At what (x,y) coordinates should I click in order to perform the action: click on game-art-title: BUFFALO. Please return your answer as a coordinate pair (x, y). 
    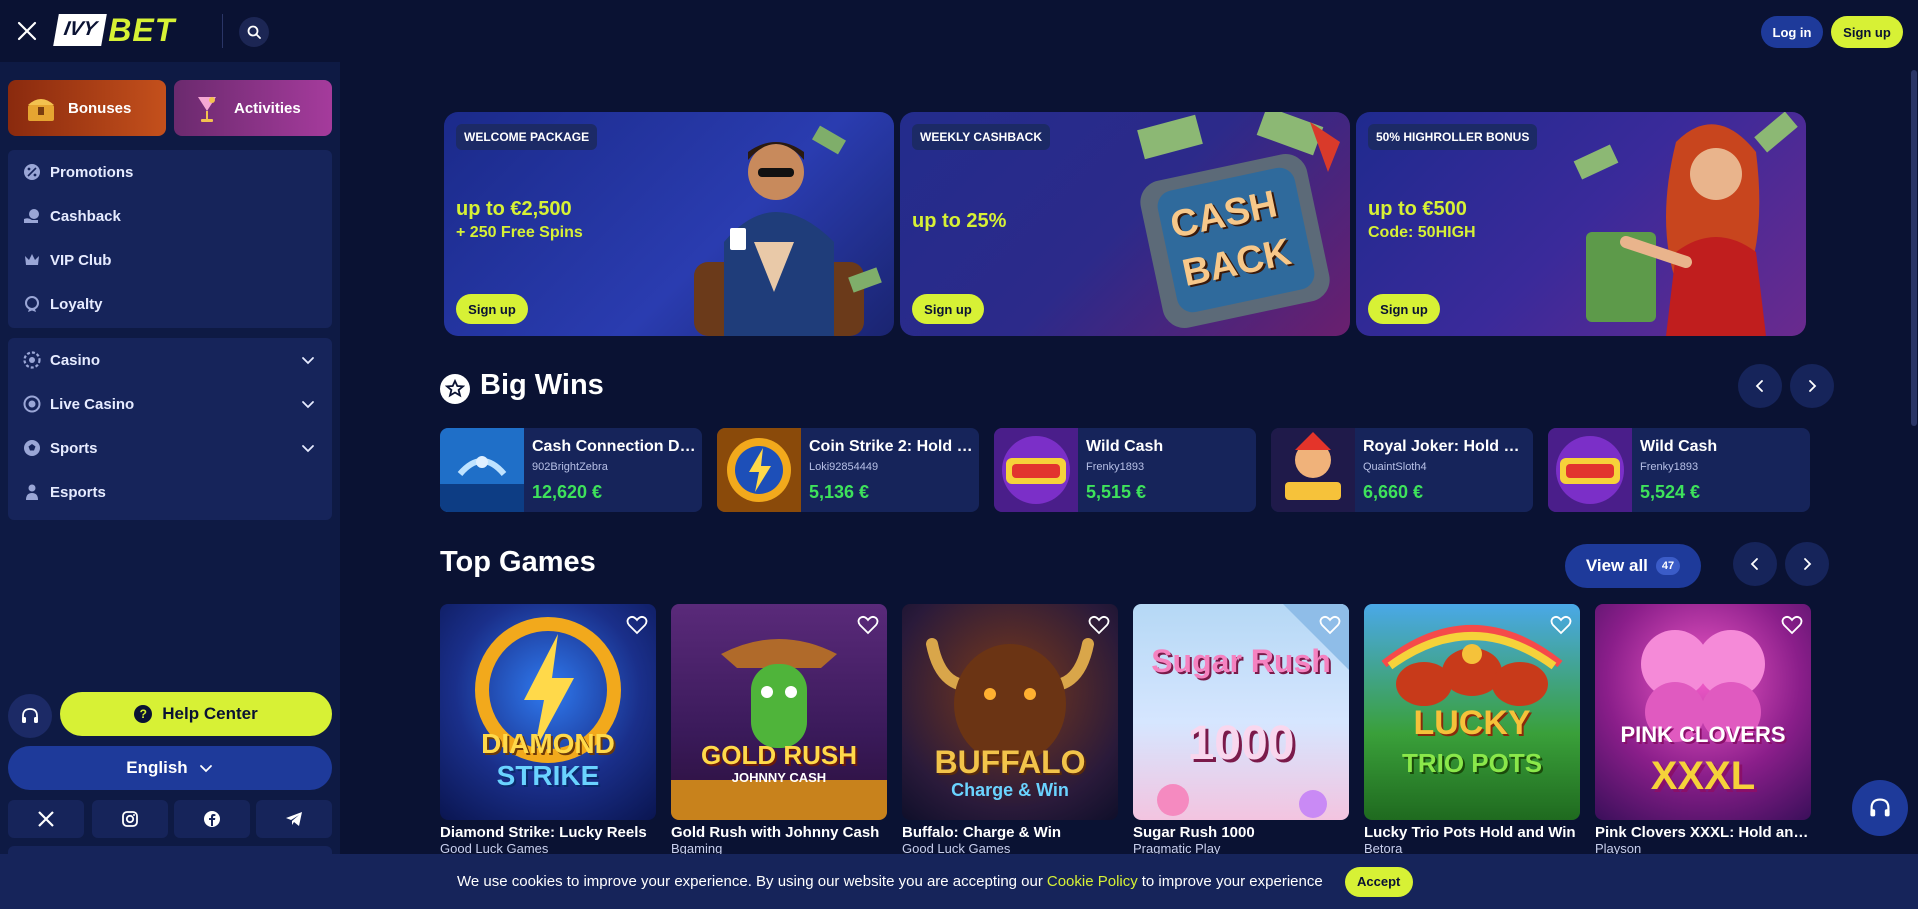
    Looking at the image, I should click on (1010, 762).